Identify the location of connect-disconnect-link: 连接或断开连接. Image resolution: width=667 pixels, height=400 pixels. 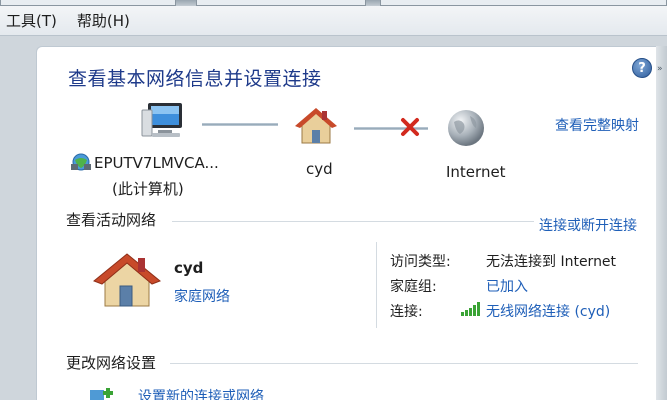
(588, 225).